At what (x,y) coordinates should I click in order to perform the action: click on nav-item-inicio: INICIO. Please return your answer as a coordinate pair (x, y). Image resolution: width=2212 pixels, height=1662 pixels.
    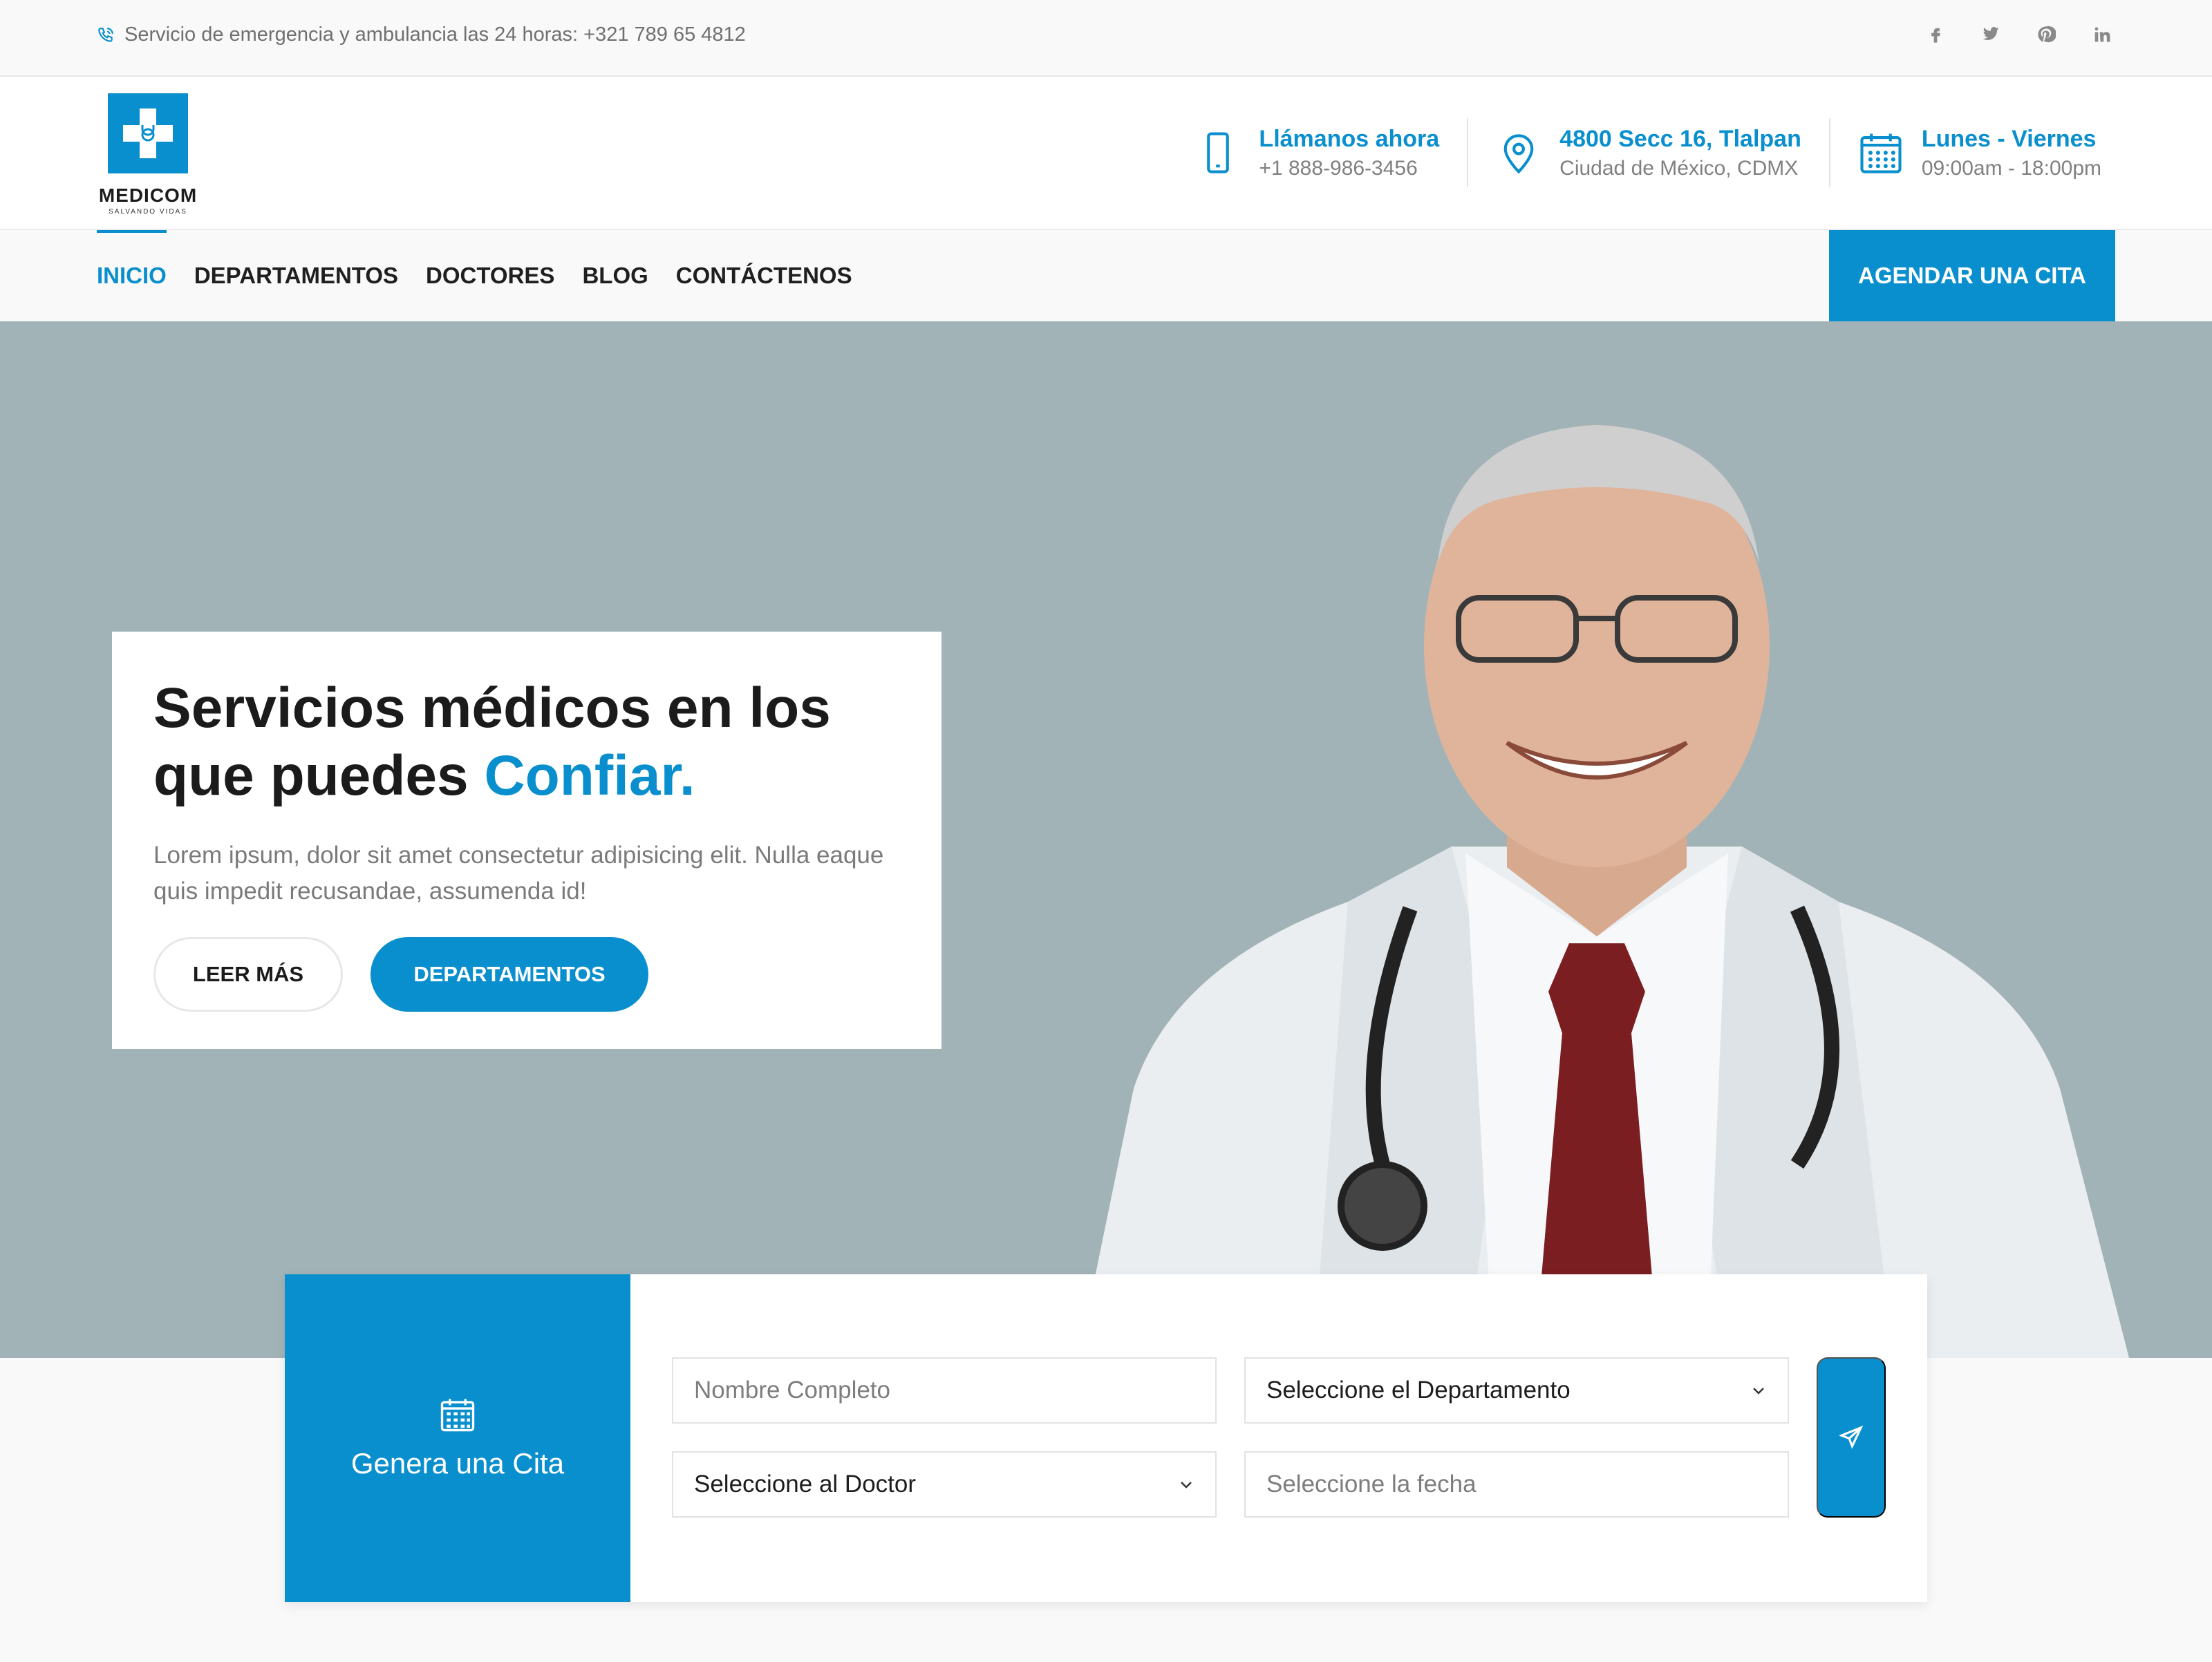
    Looking at the image, I should click on (132, 275).